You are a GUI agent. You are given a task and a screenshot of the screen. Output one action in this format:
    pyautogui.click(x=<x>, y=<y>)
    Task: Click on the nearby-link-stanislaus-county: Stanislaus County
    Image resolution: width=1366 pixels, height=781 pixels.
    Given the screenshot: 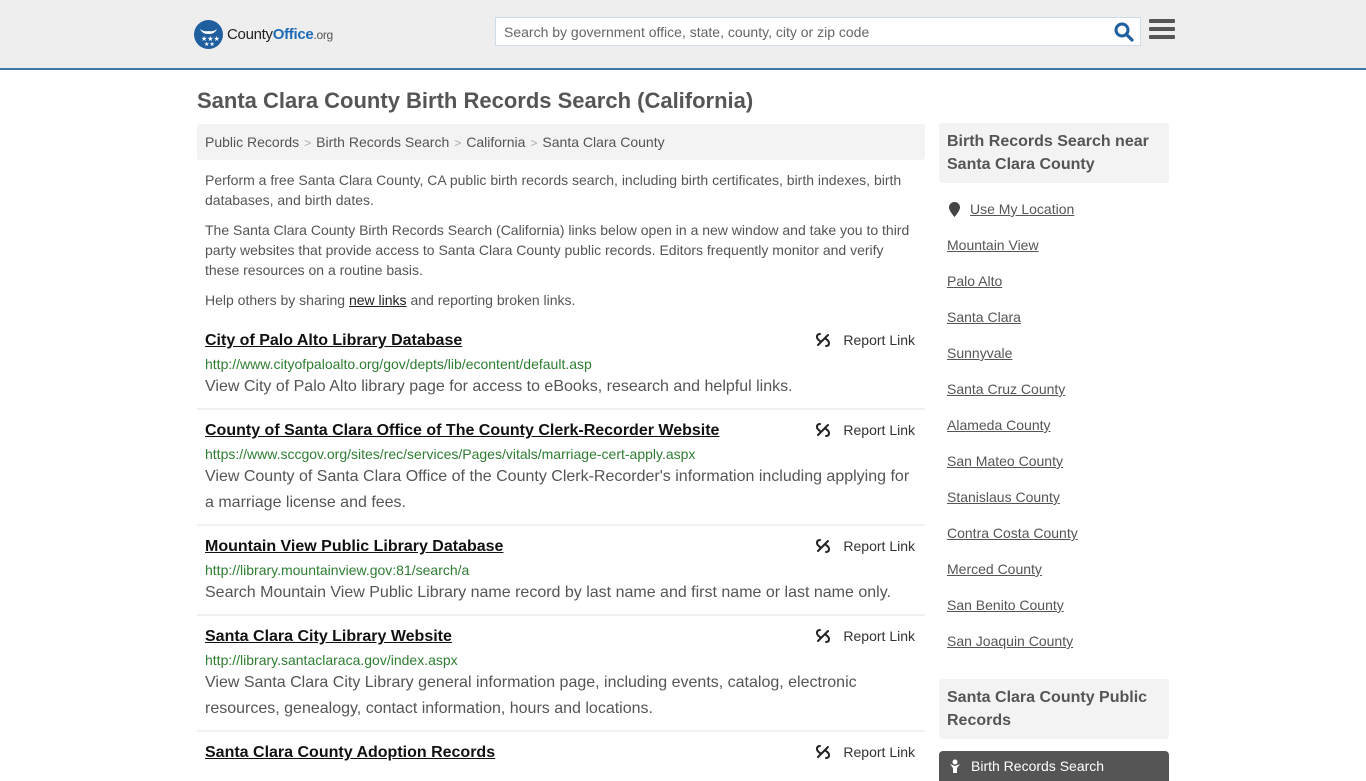 What is the action you would take?
    pyautogui.click(x=1054, y=497)
    